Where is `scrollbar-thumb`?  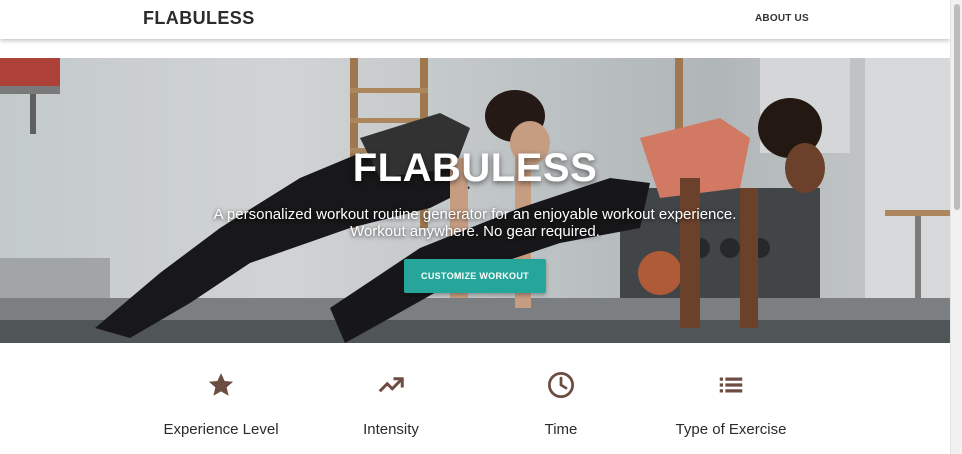 scrollbar-thumb is located at coordinates (957, 107).